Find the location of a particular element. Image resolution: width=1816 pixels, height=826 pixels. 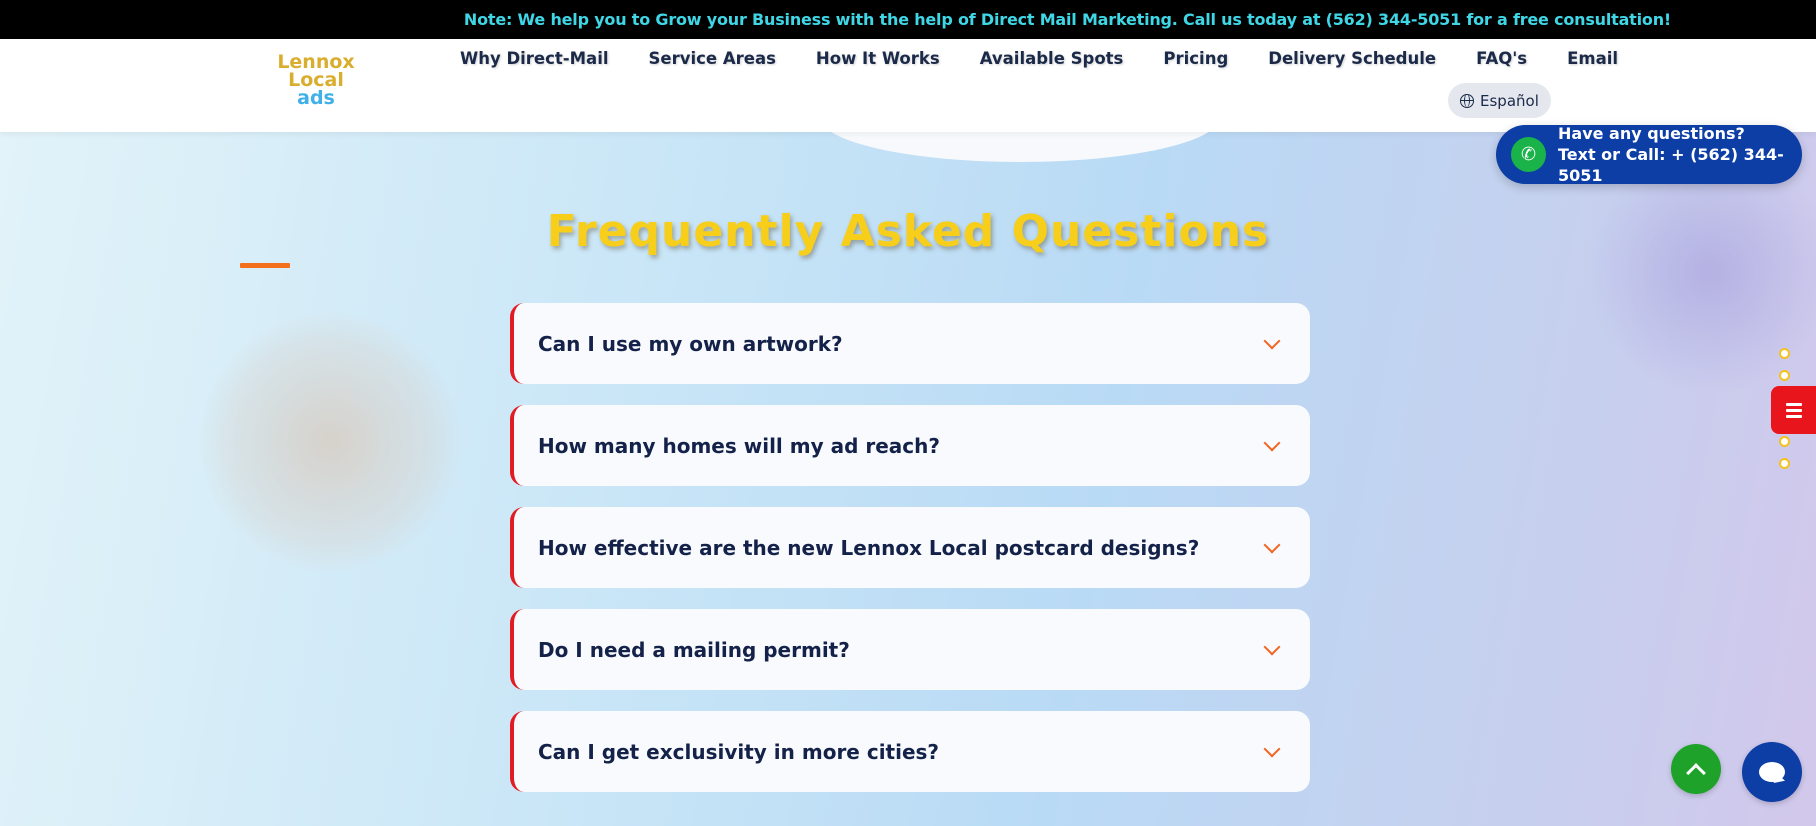

nav-why-direct-mail: Why Direct-Mail is located at coordinates (534, 58).